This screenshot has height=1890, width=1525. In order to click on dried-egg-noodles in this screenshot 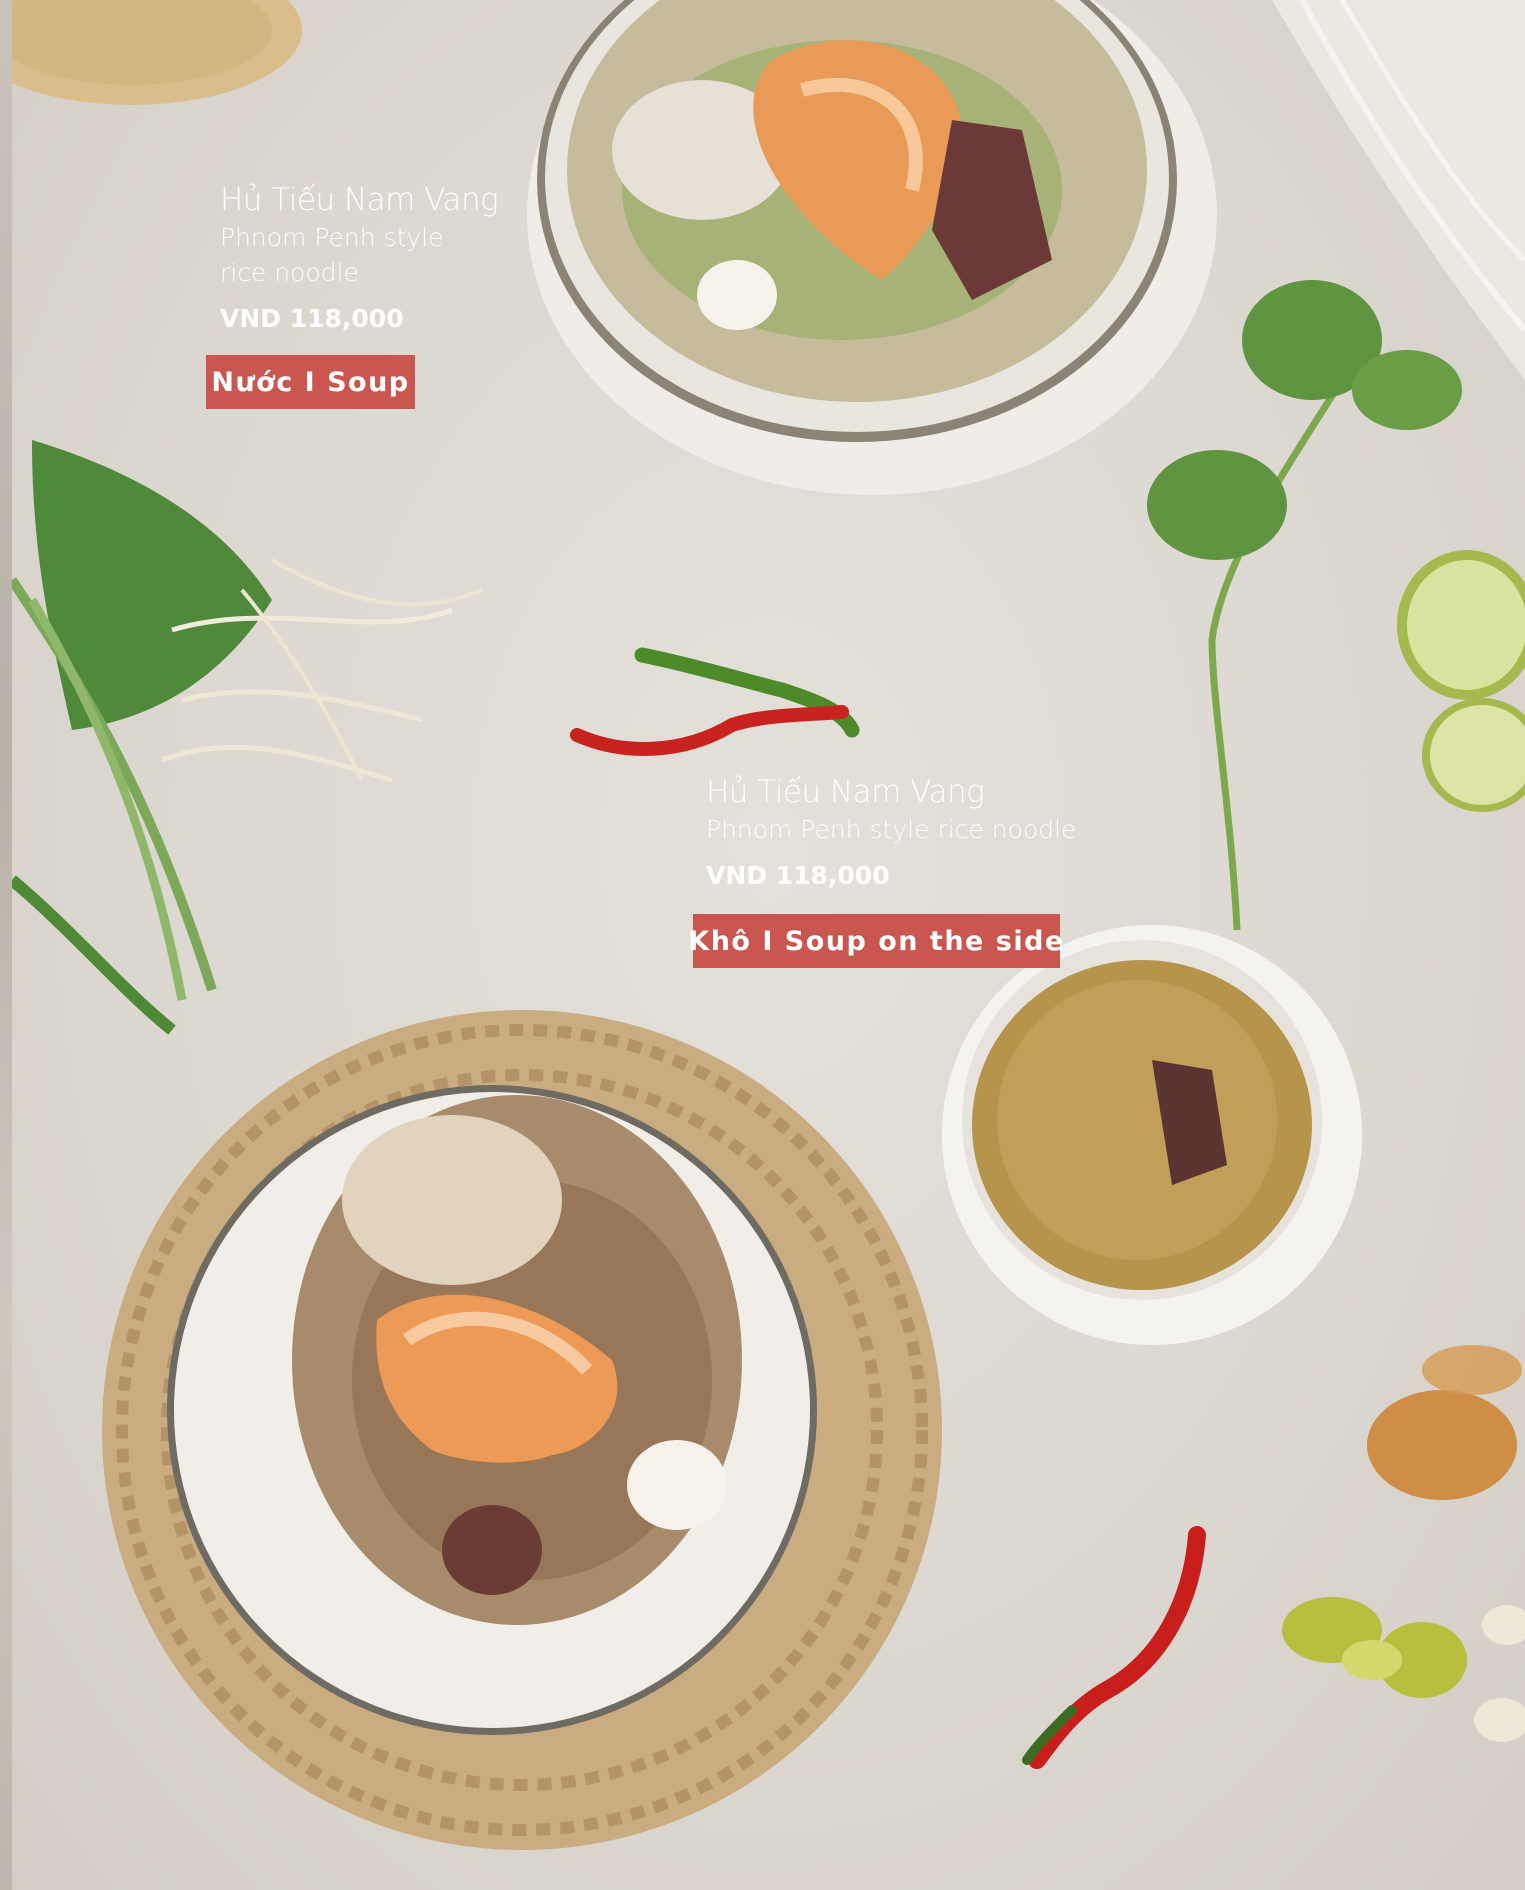, I will do `click(157, 52)`.